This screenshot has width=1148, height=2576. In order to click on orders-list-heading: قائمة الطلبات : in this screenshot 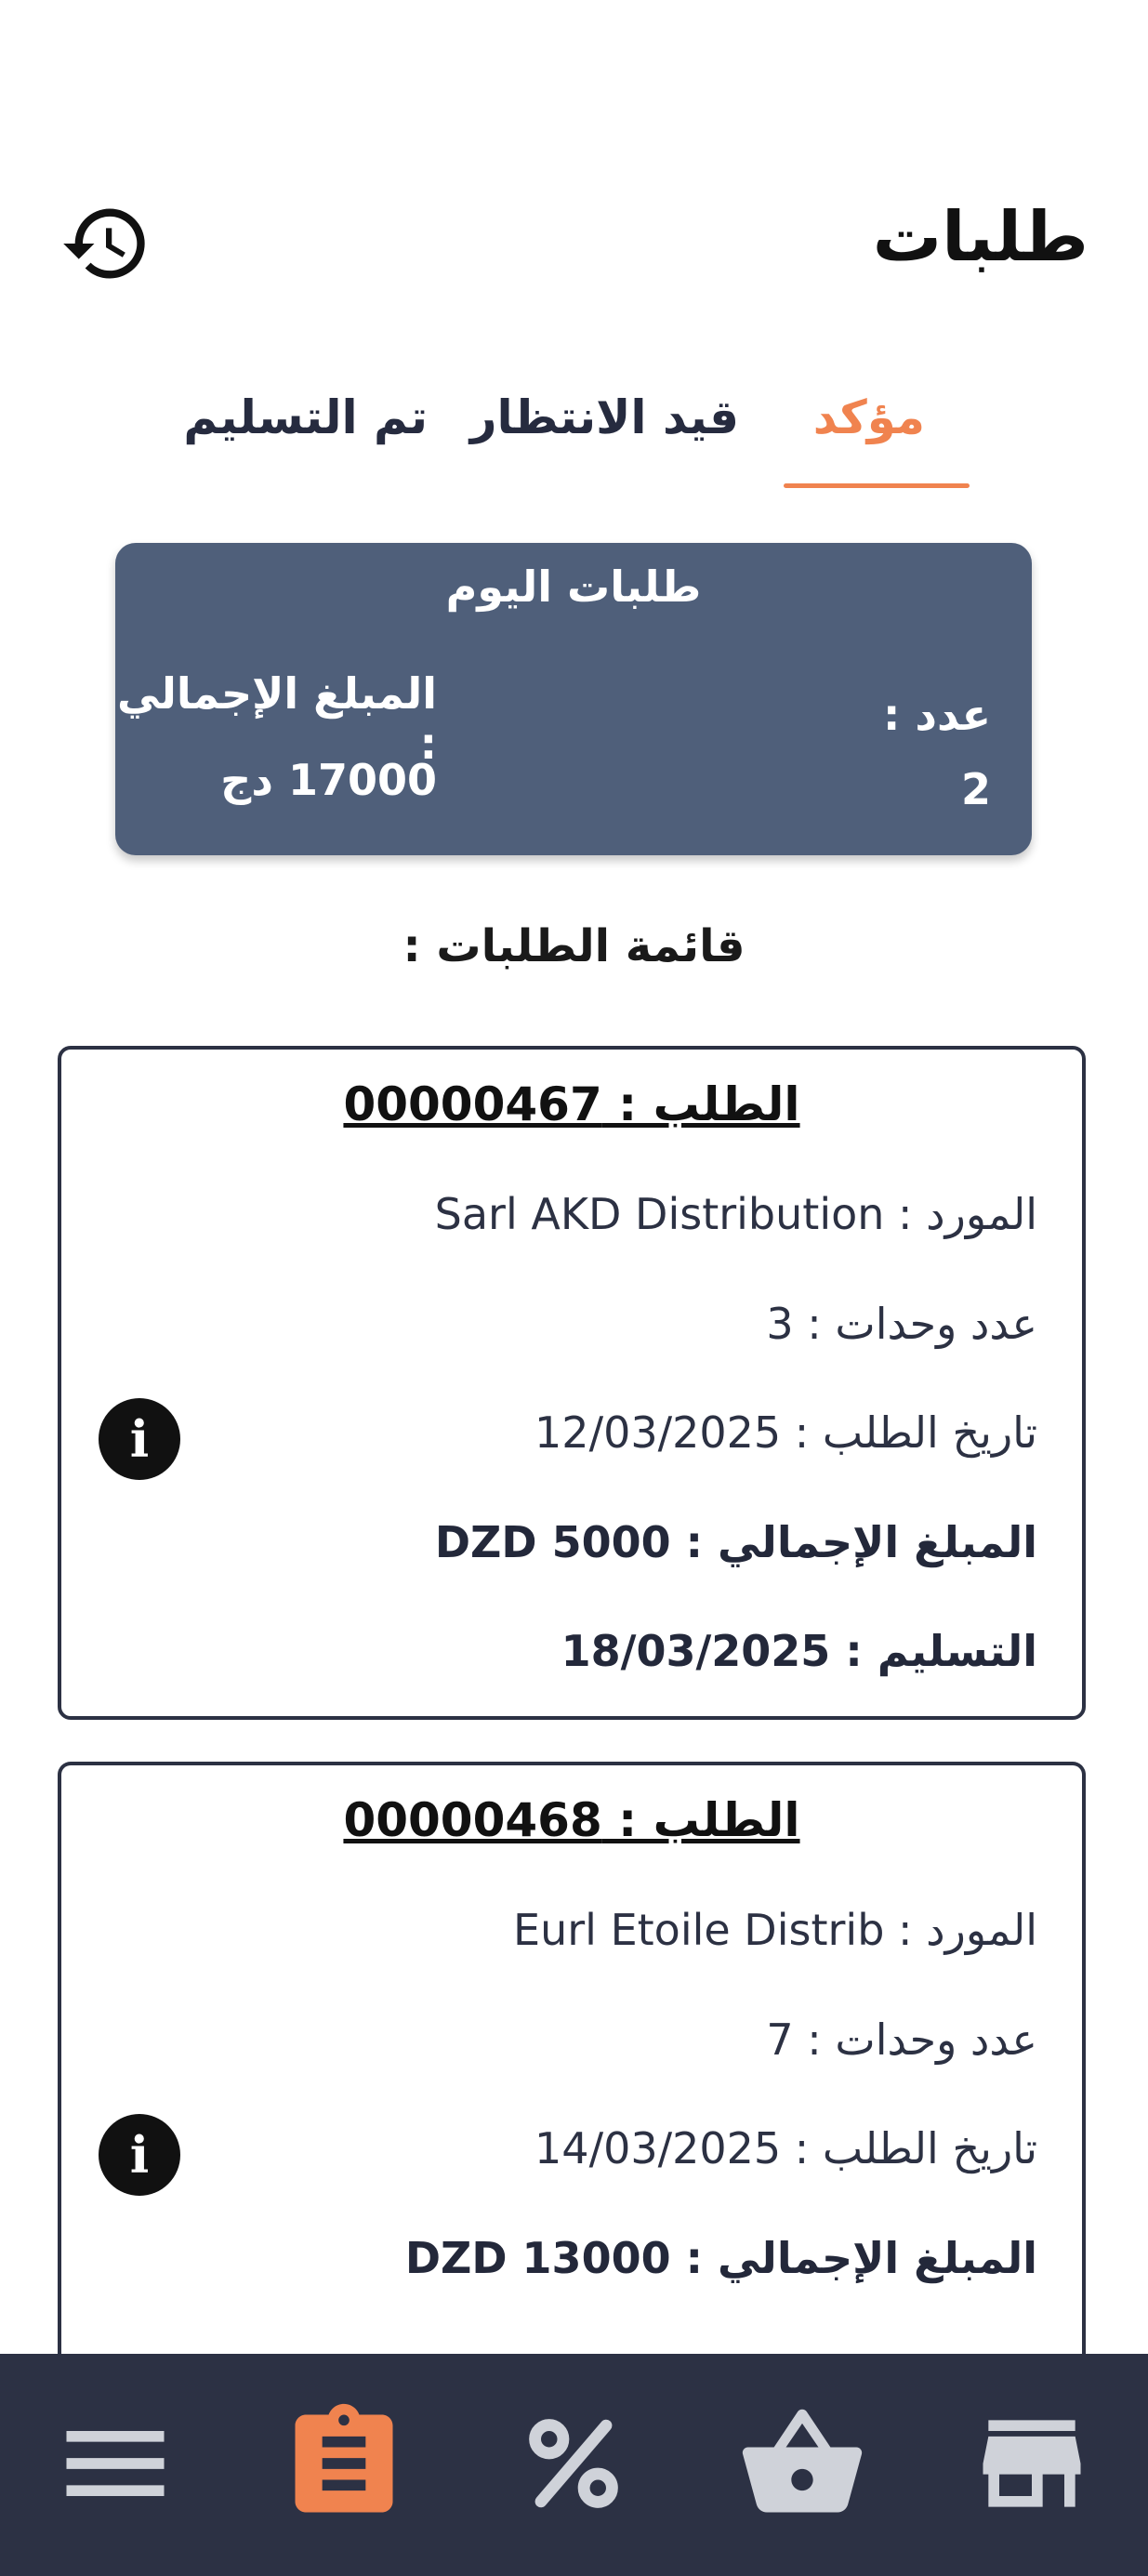, I will do `click(574, 946)`.